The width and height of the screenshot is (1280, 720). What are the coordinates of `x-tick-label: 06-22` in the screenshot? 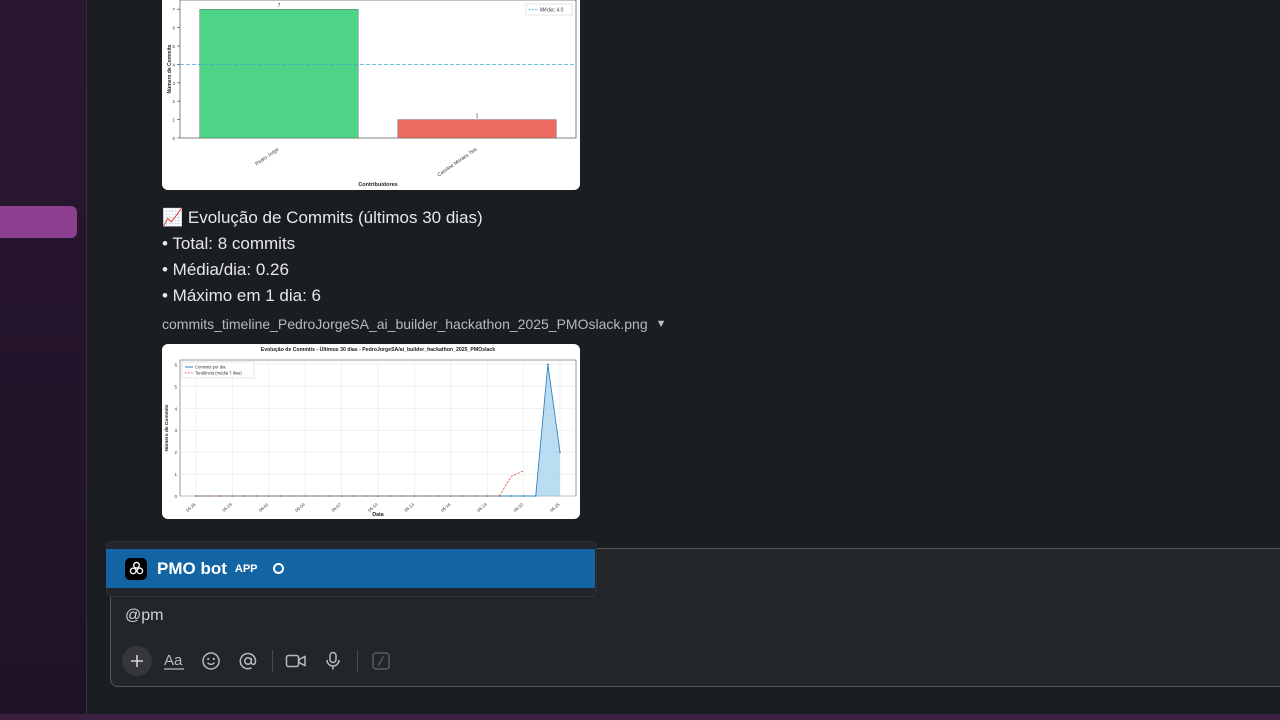 It's located at (519, 507).